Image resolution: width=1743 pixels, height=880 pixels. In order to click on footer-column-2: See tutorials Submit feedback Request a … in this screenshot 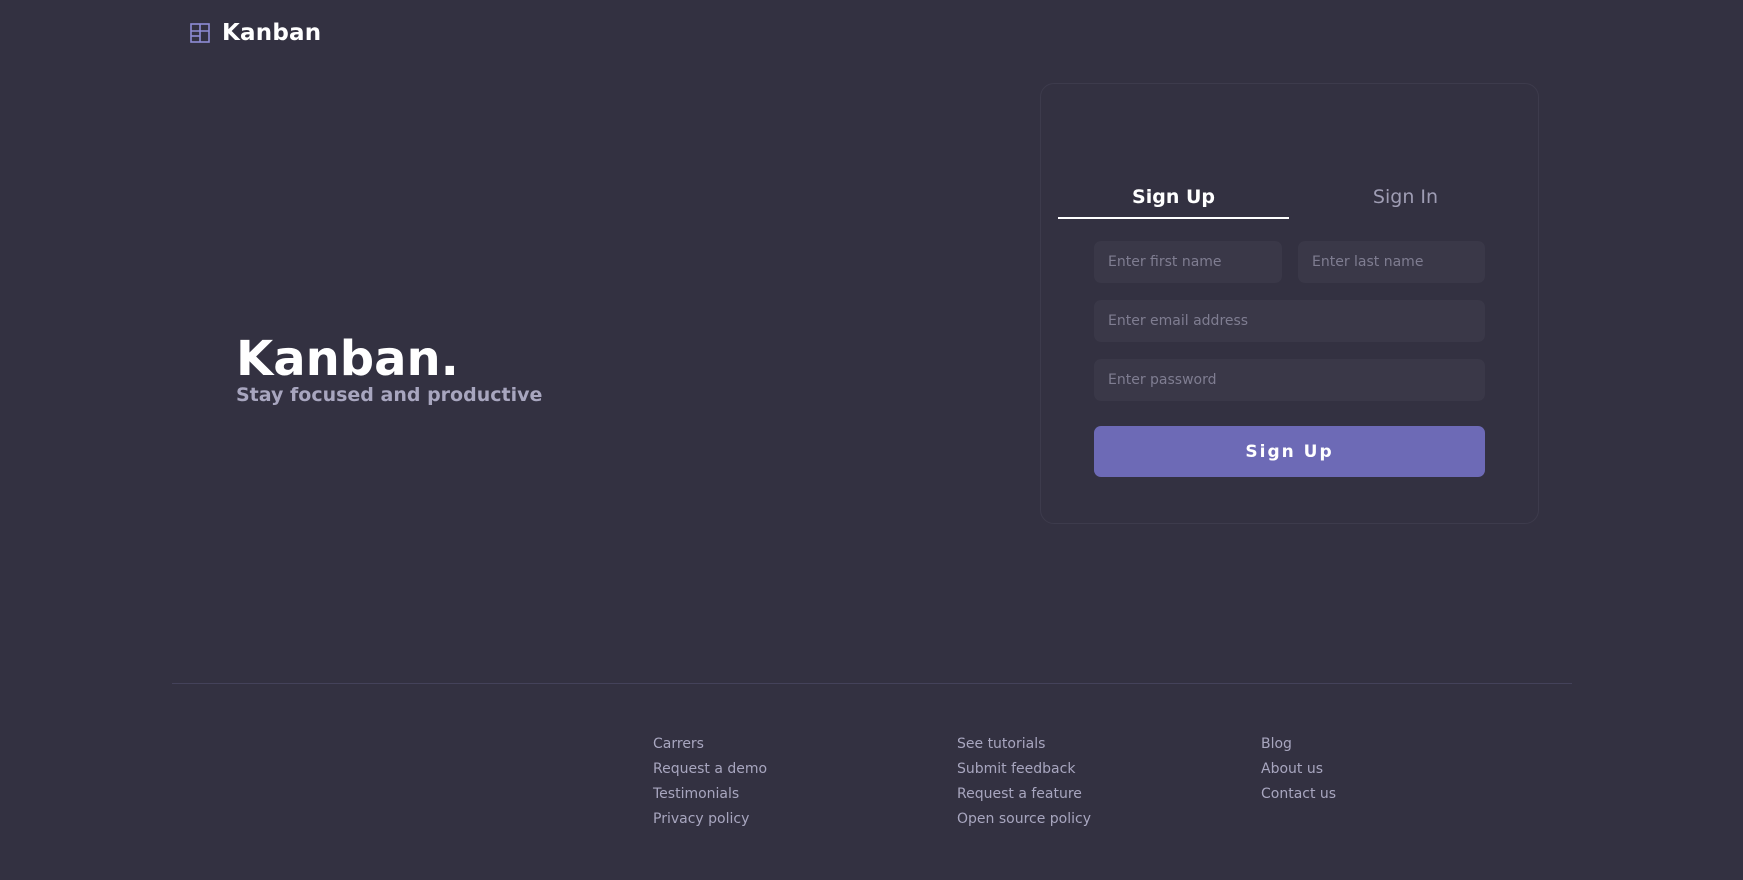, I will do `click(1024, 781)`.